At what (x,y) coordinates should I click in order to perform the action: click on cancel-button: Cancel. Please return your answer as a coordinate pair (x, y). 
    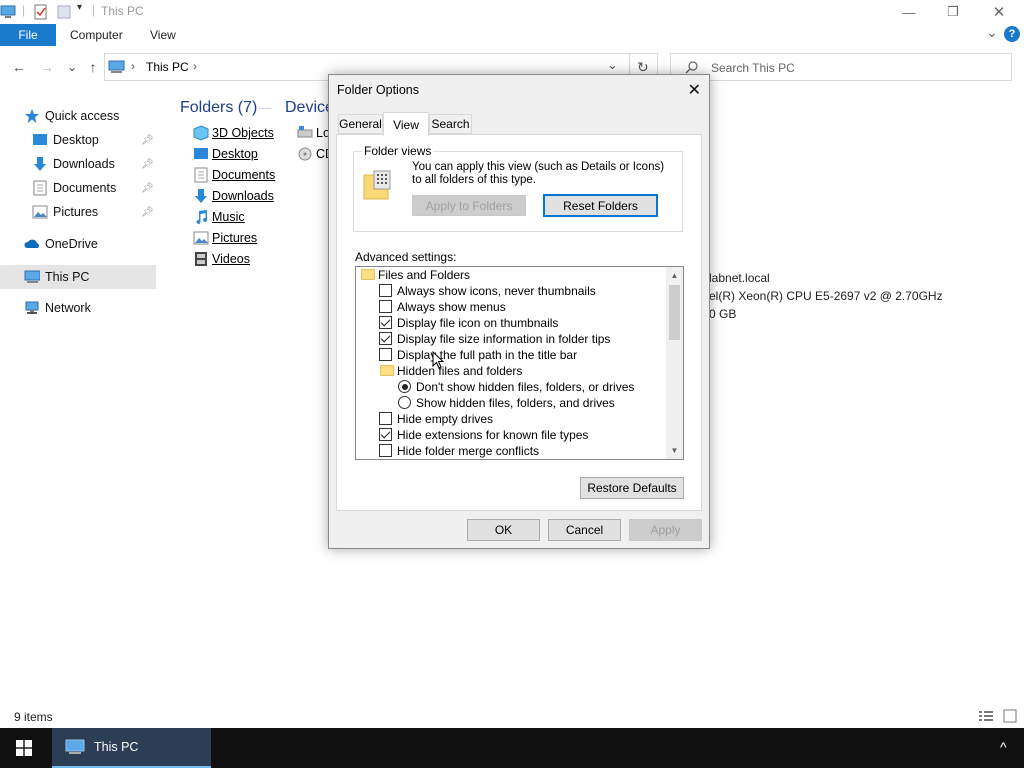
    Looking at the image, I should click on (584, 530).